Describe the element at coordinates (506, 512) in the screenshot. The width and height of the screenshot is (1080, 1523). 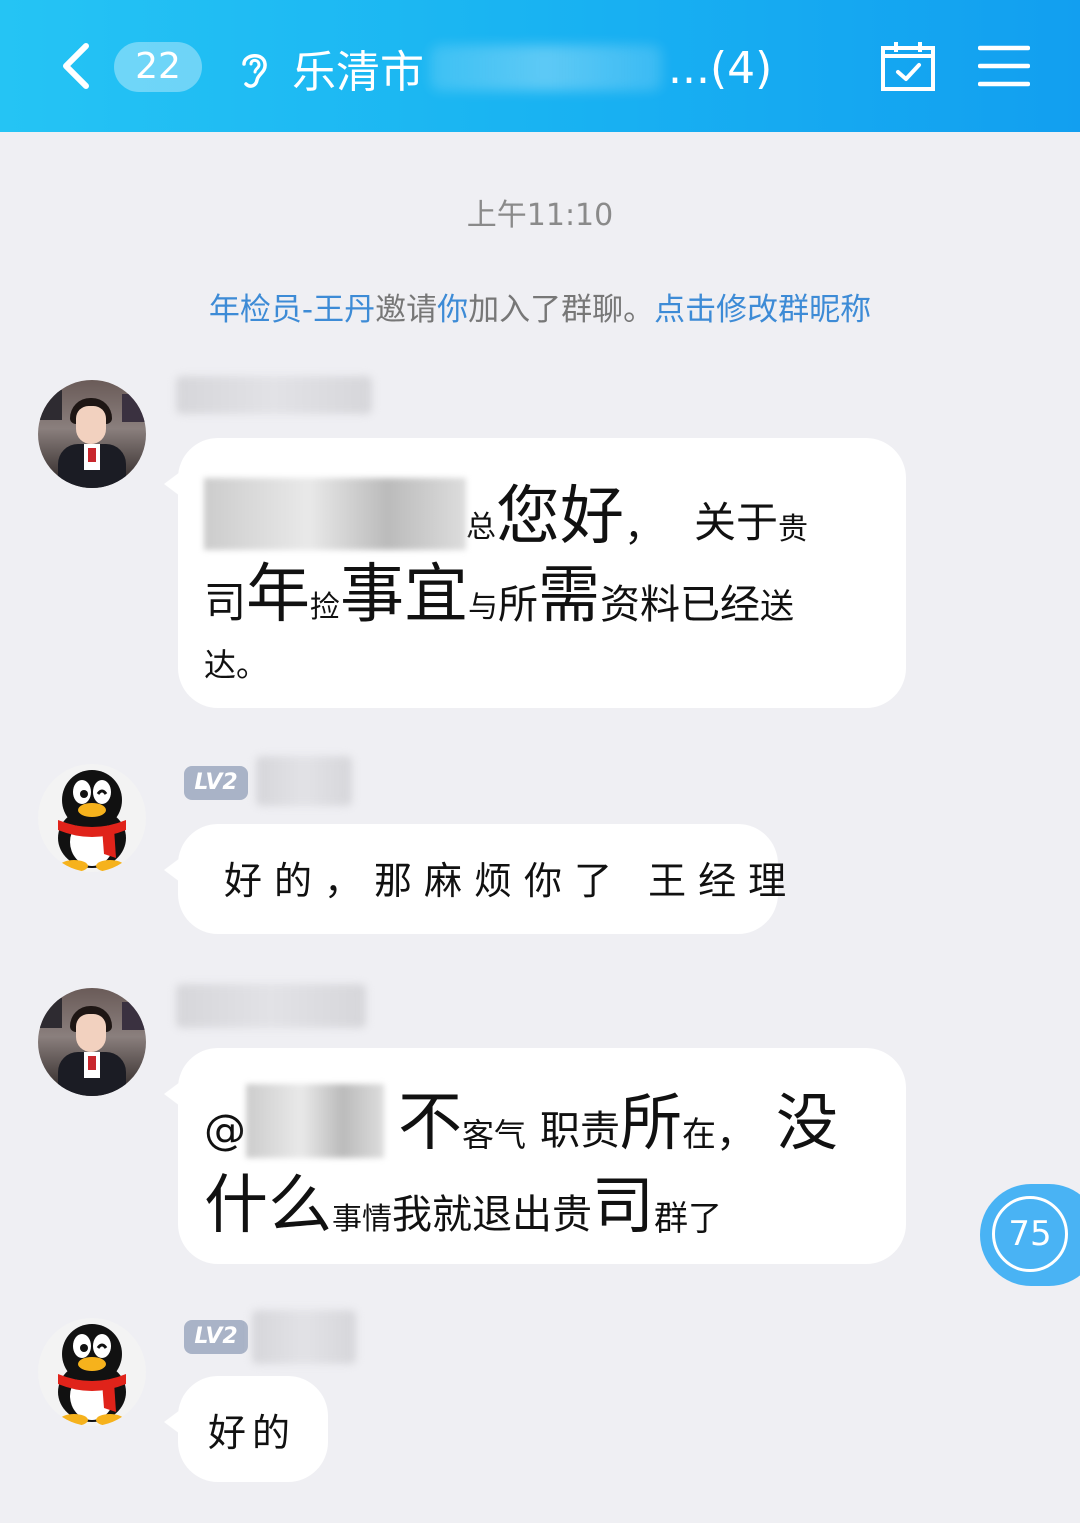
I see `message-line: 总 您好 ， 关于 贵` at that location.